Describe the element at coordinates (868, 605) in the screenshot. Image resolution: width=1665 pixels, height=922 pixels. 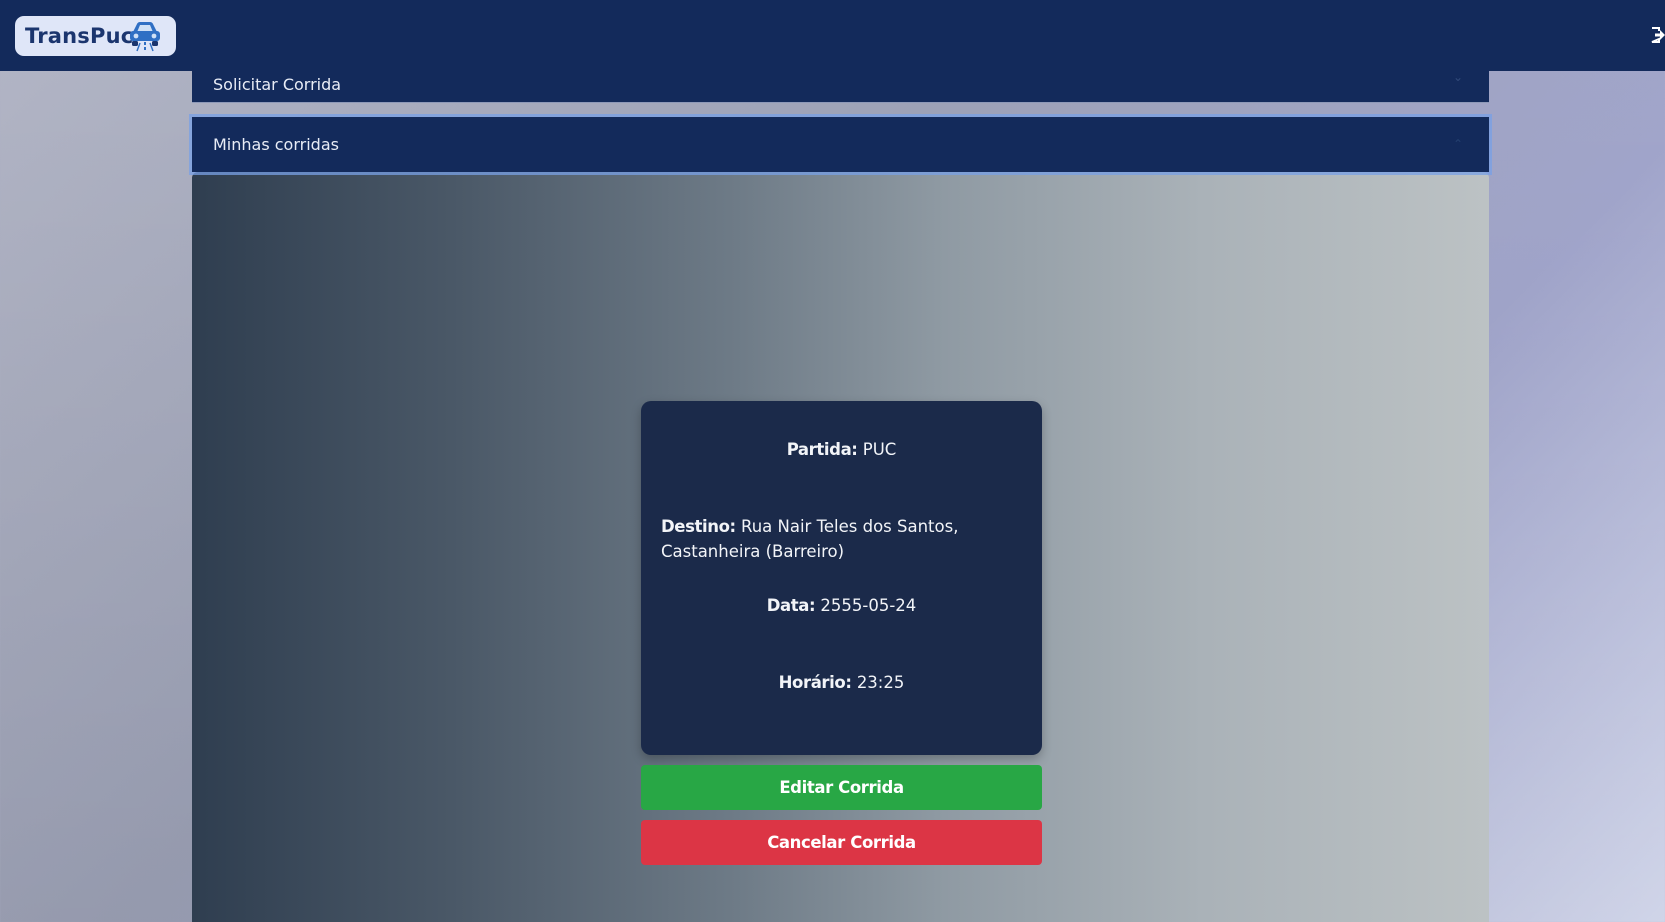
I see `date-value: 2555-05-24` at that location.